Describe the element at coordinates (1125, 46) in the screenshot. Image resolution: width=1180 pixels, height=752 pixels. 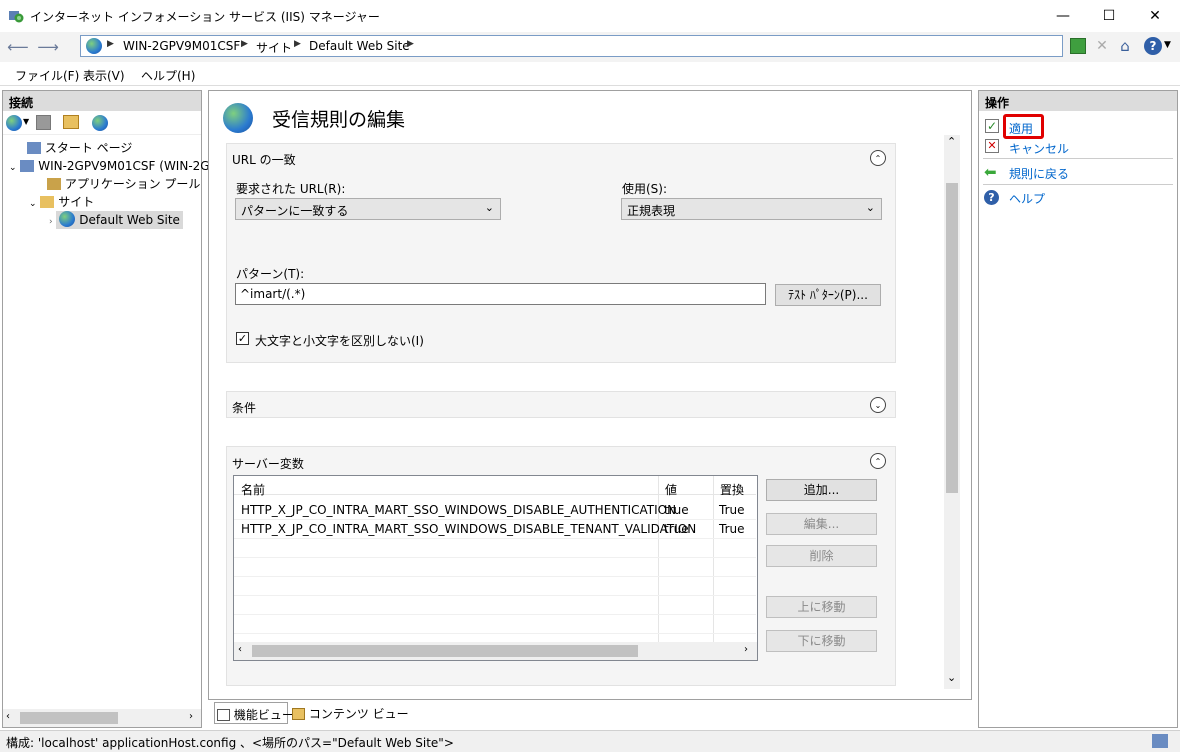
I see `home-icon: ⌂` at that location.